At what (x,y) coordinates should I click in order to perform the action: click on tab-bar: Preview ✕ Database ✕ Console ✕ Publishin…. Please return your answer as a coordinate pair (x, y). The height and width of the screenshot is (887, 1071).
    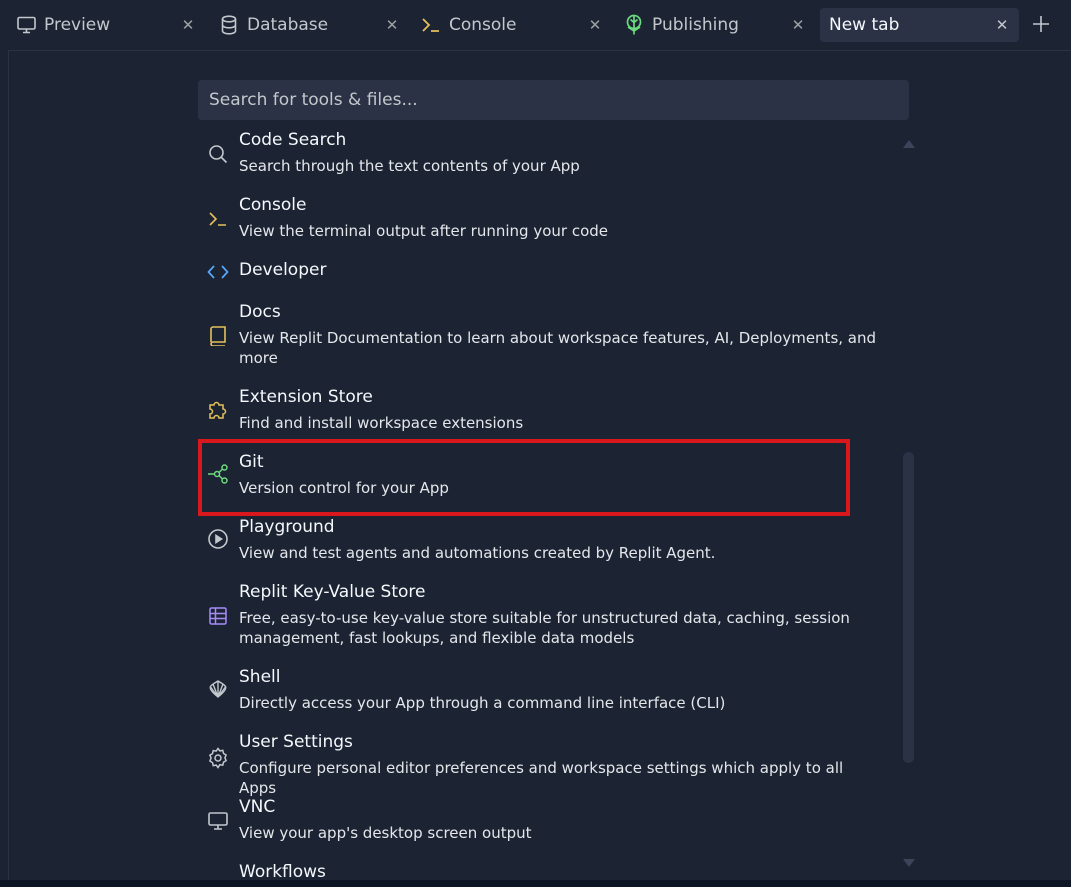
    Looking at the image, I should click on (535, 25).